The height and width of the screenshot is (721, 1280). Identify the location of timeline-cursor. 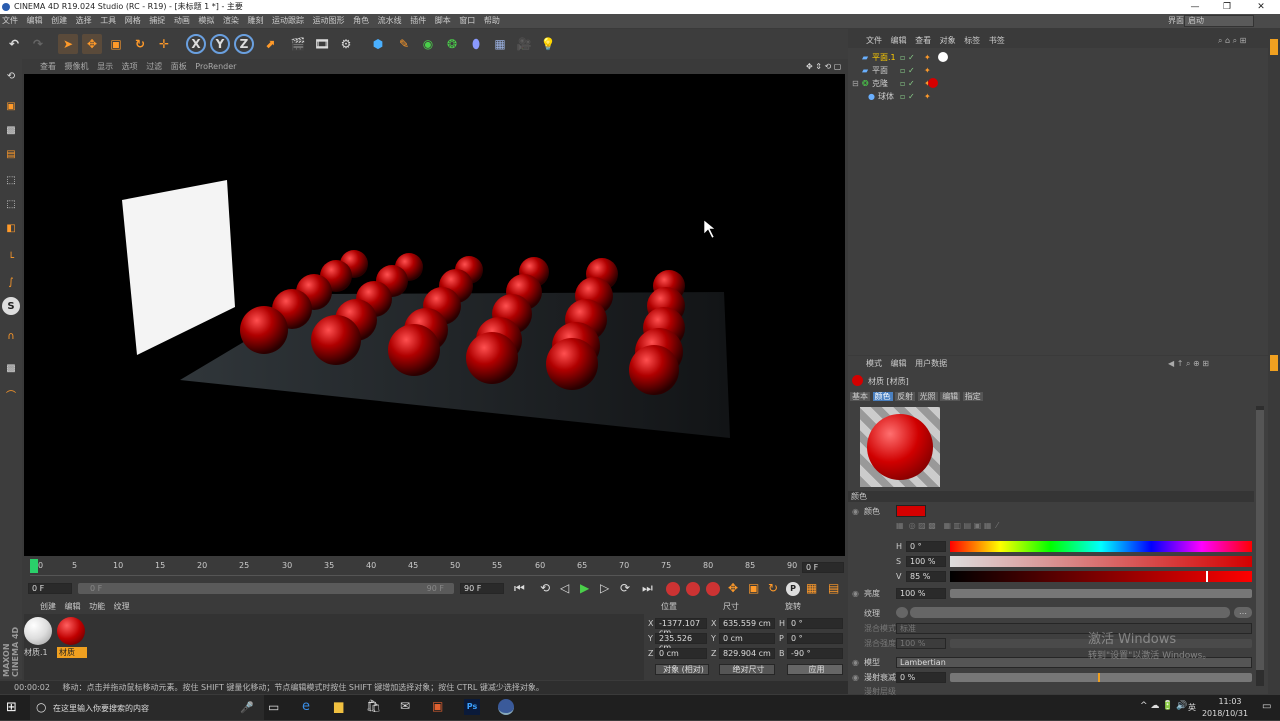
(34, 566).